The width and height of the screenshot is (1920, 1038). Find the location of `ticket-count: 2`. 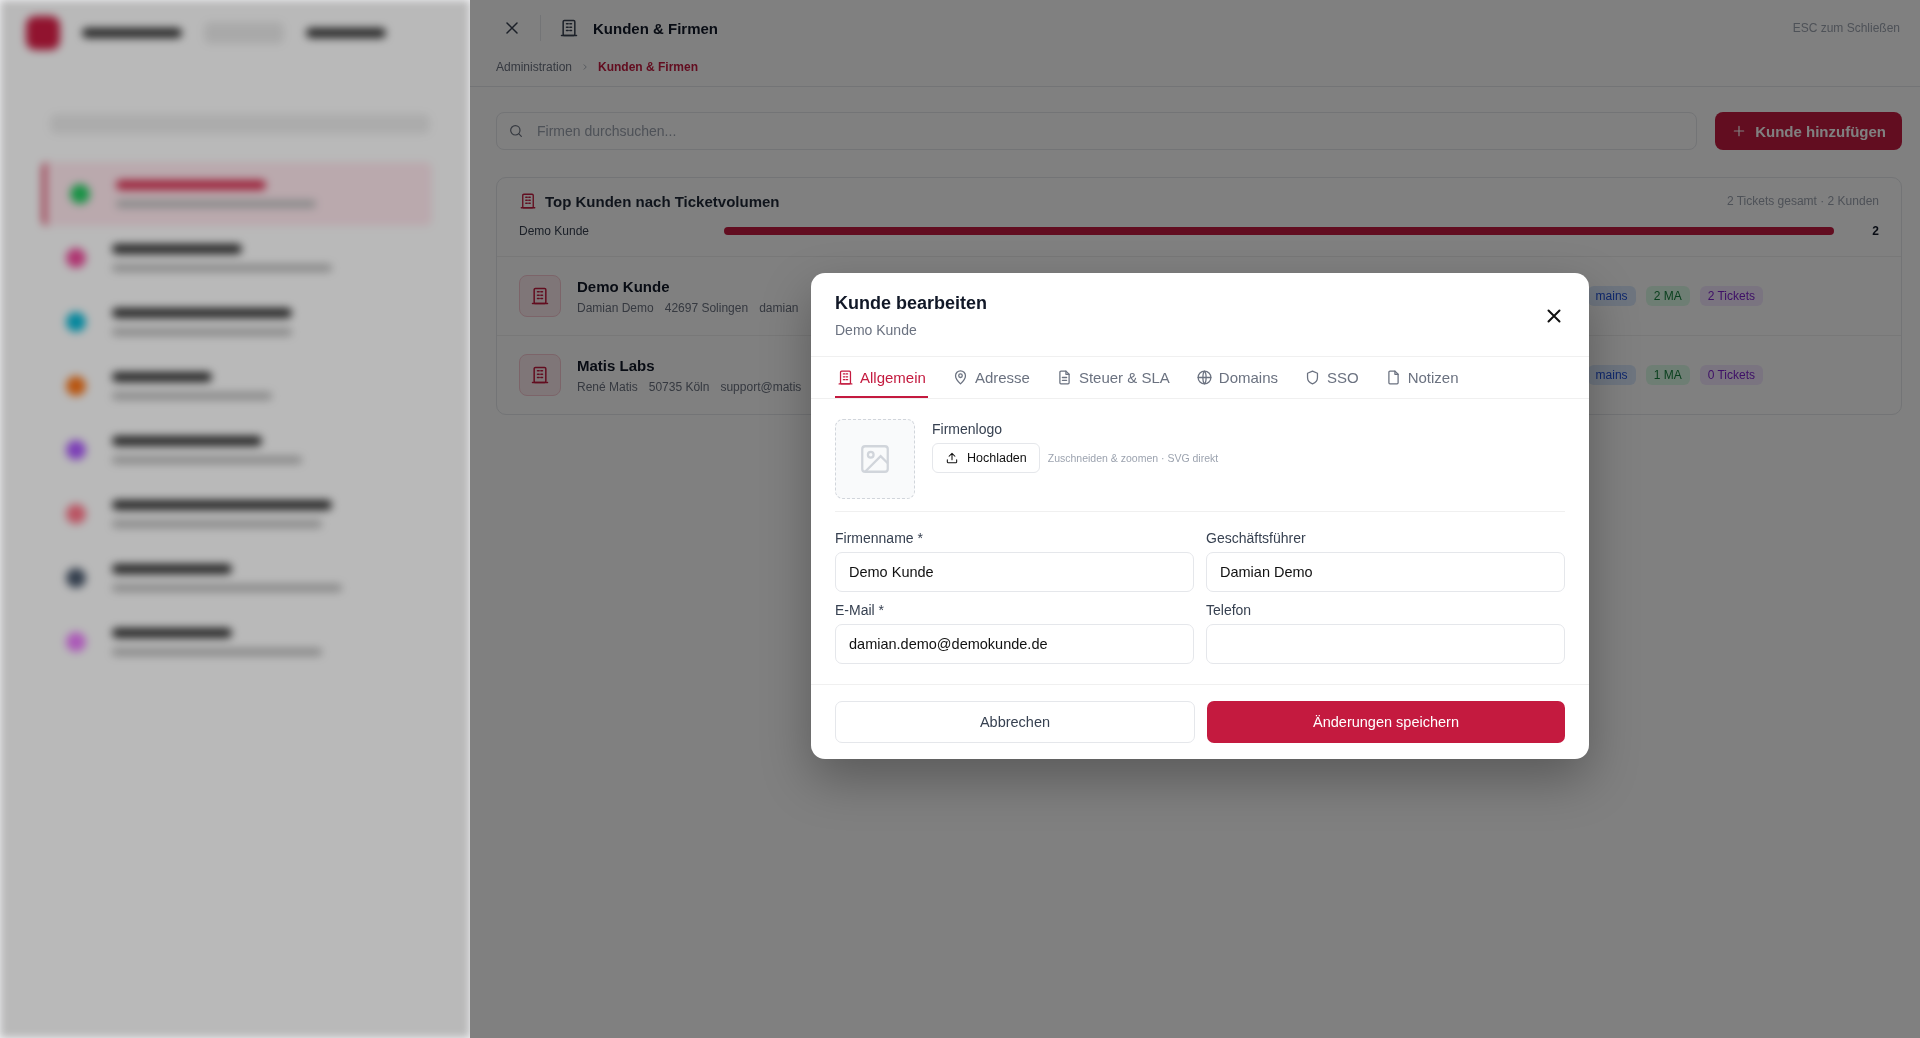

ticket-count: 2 is located at coordinates (1875, 231).